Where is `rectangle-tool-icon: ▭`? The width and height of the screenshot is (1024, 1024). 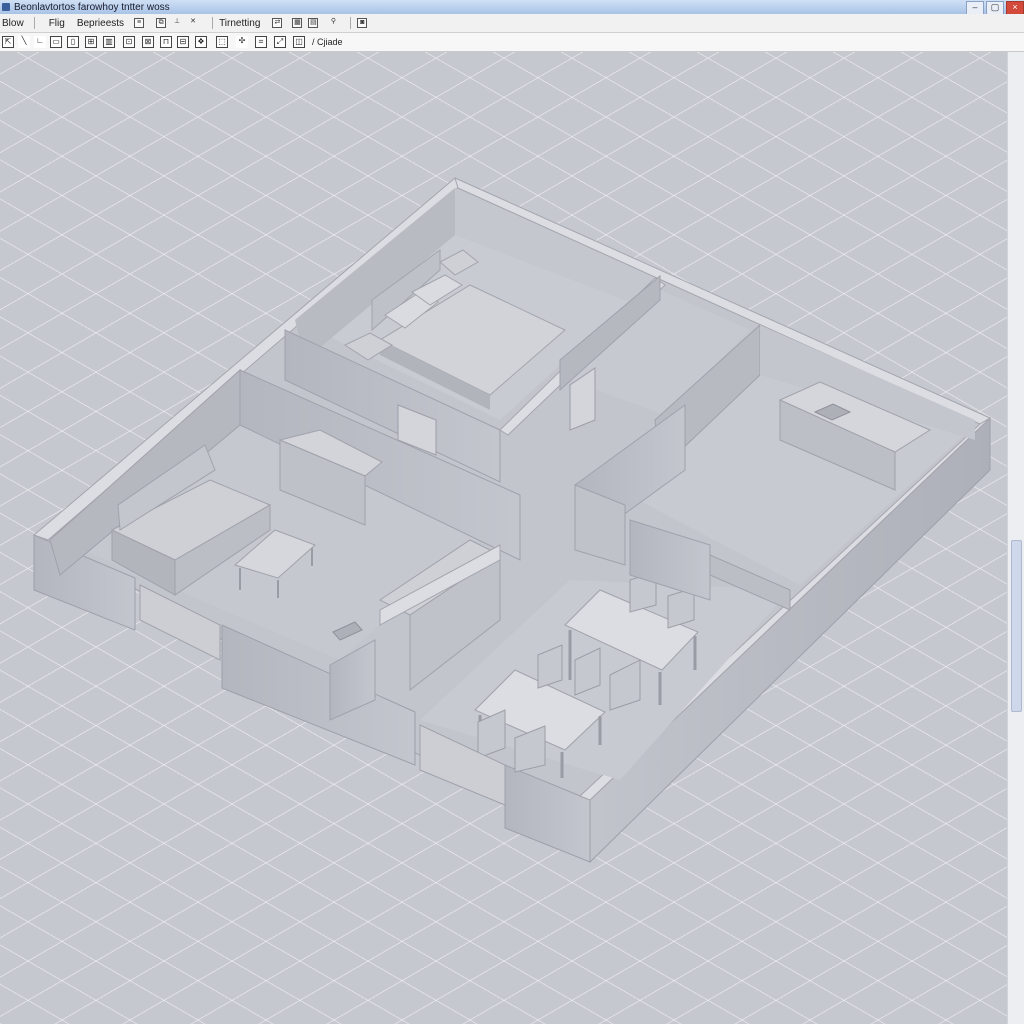
rectangle-tool-icon: ▭ is located at coordinates (56, 42).